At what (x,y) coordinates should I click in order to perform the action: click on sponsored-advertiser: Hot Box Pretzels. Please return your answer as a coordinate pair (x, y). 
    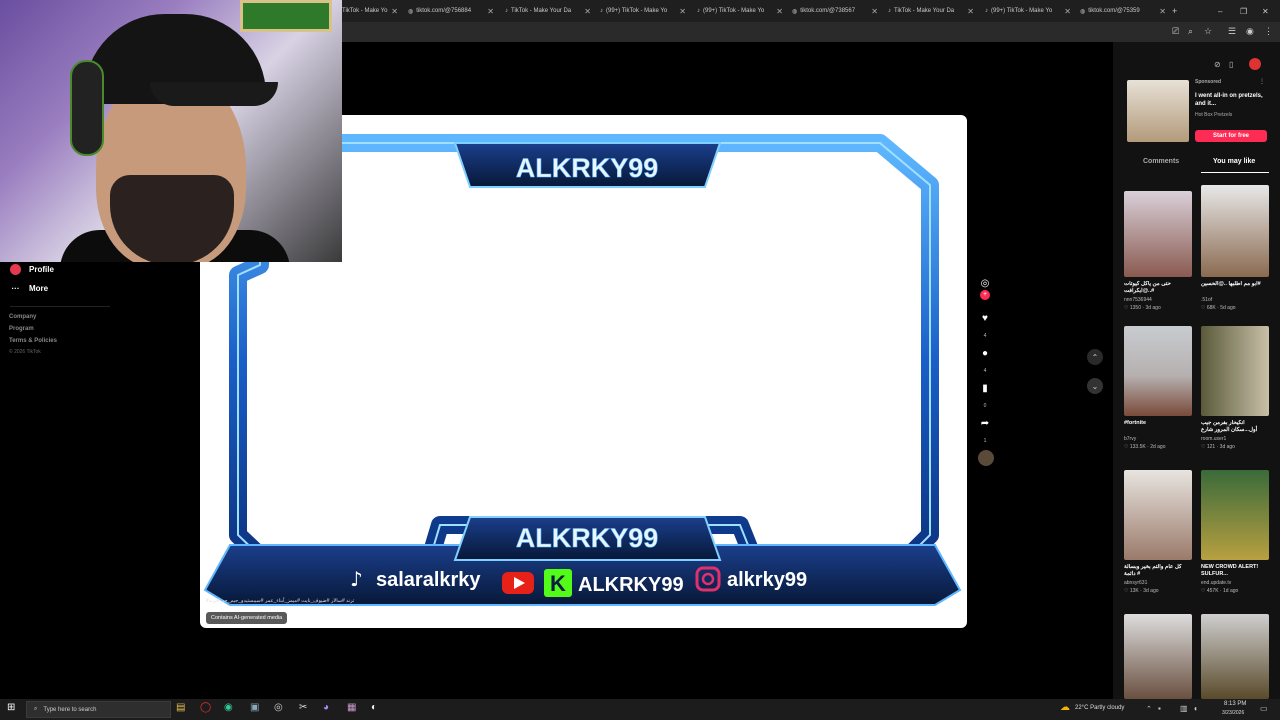
    Looking at the image, I should click on (1213, 115).